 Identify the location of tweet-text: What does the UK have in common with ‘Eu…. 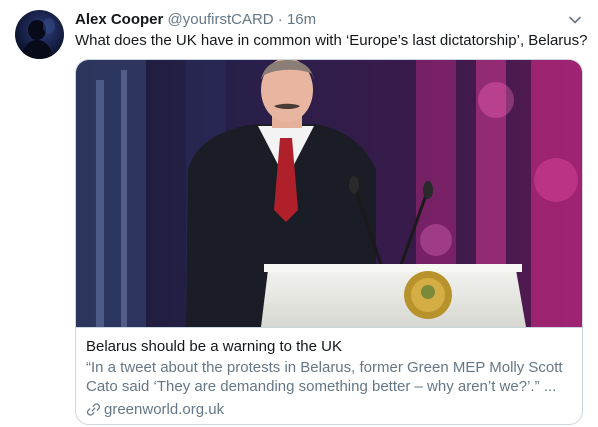
(331, 40).